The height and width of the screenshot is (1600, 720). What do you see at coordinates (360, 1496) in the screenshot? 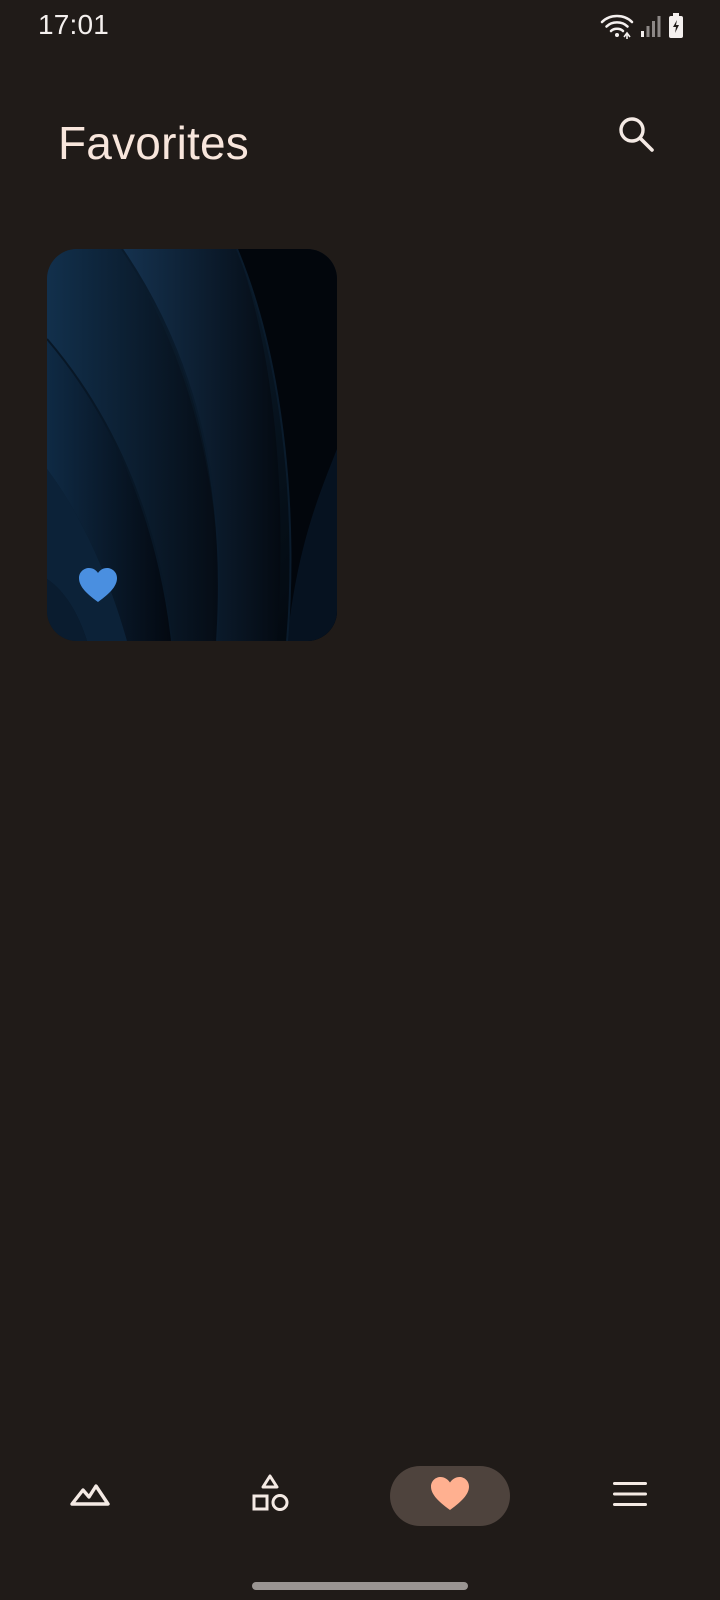
I see `bottom-navigation` at bounding box center [360, 1496].